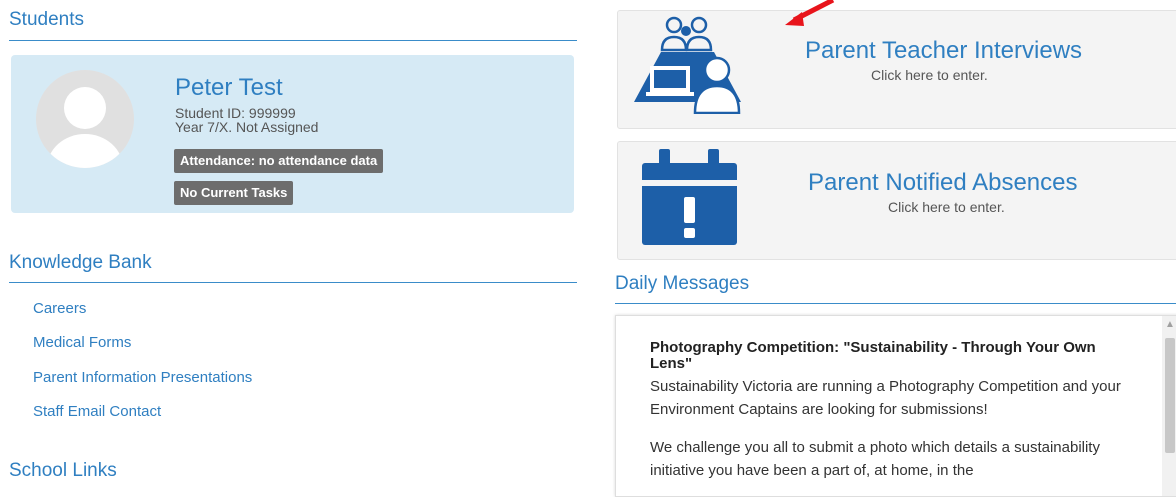  Describe the element at coordinates (689, 199) in the screenshot. I see `calendar-alert-icon` at that location.